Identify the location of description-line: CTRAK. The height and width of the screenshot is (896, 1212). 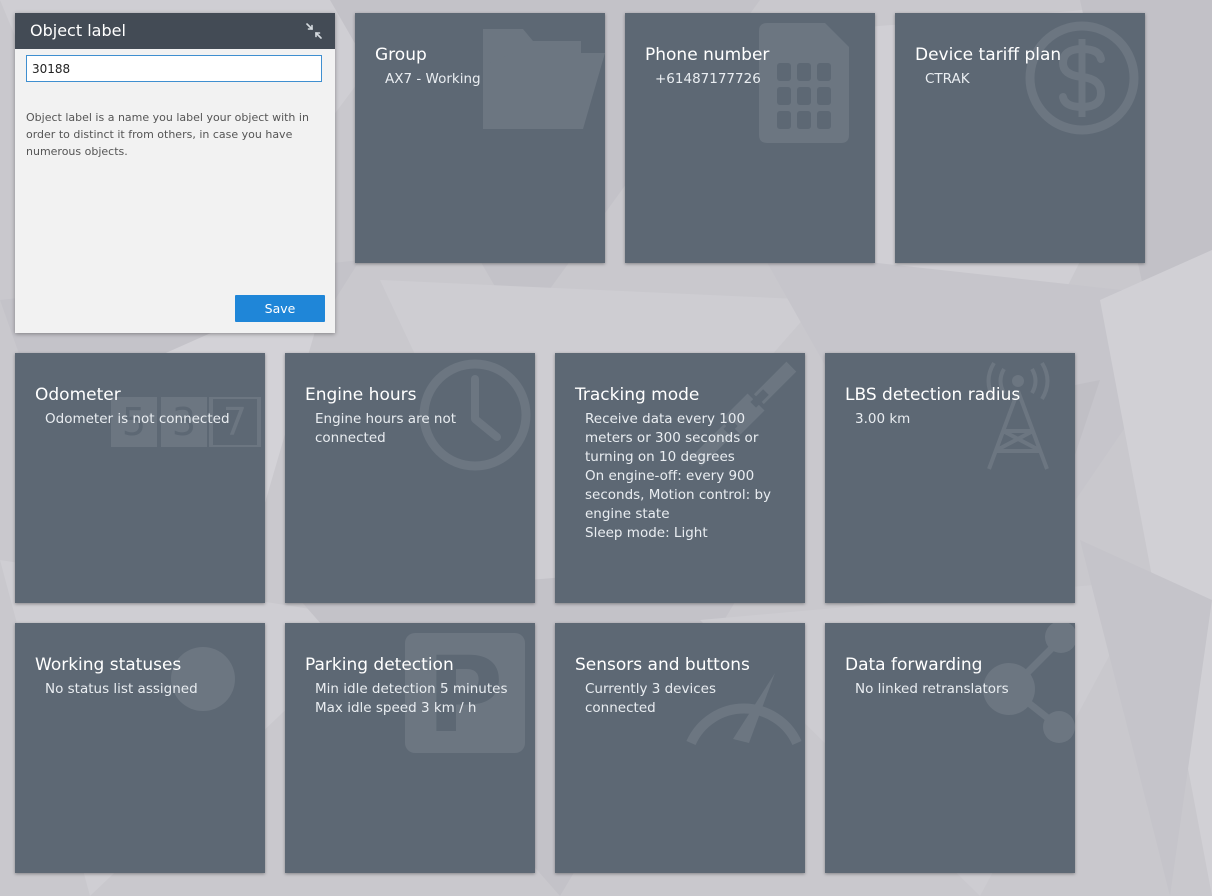
(947, 79).